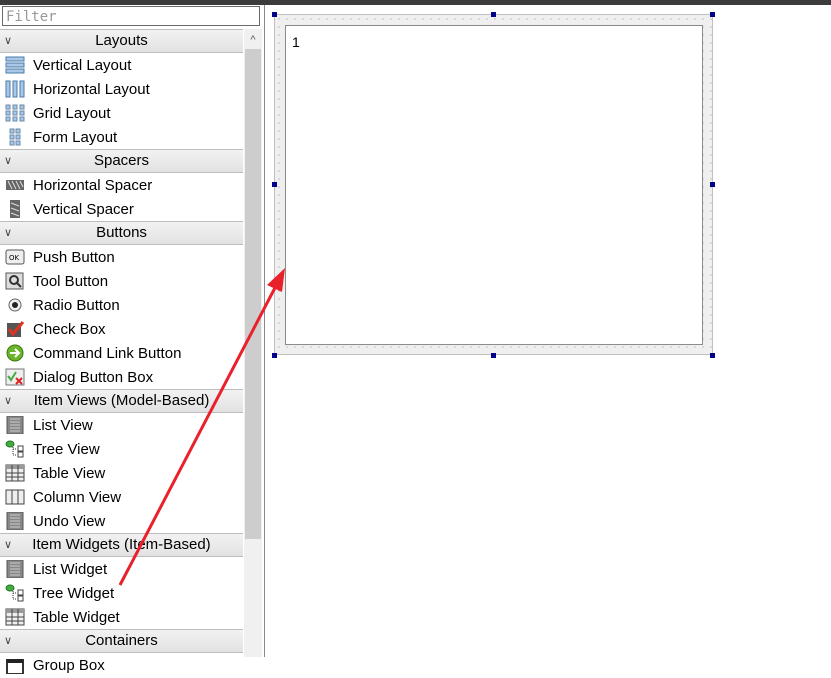 This screenshot has height=678, width=831. Describe the element at coordinates (201, 427) in the screenshot. I see `annotation-arrow` at that location.